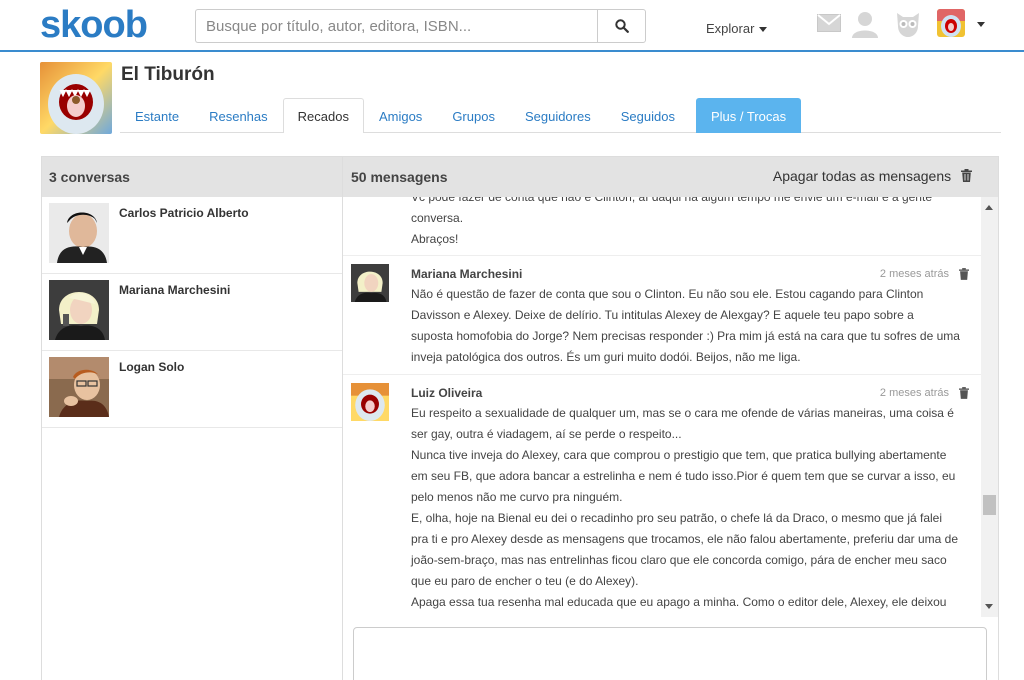  I want to click on user-avatar, so click(951, 23).